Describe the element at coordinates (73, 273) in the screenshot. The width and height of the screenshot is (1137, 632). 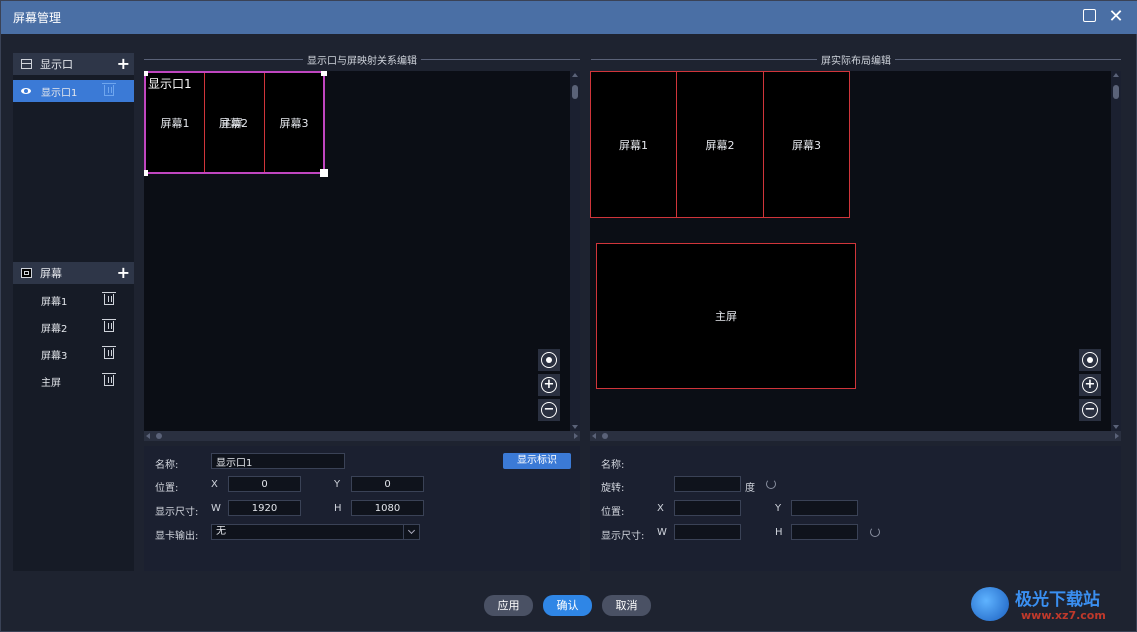
I see `screens-section-header: 屏幕 +` at that location.